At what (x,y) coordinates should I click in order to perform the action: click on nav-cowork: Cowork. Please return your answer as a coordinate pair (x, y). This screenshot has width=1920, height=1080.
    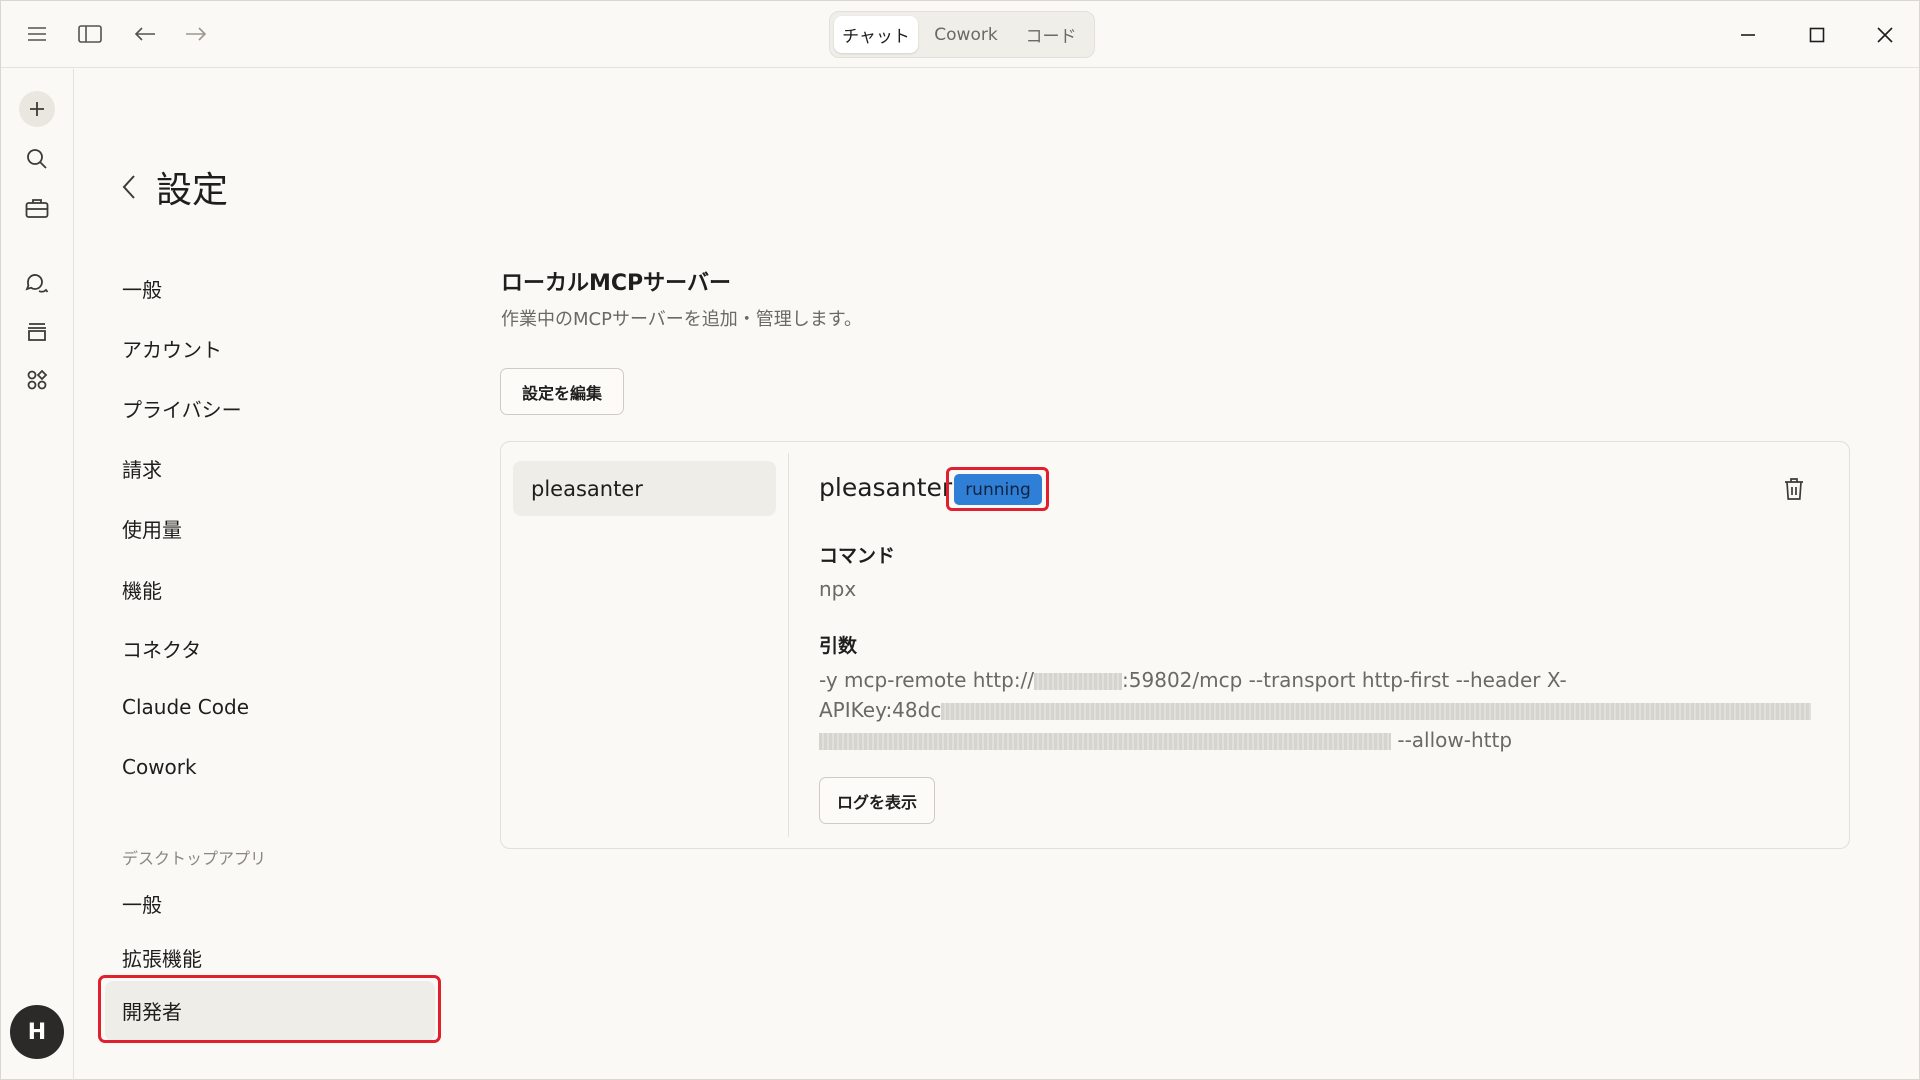
    Looking at the image, I should click on (159, 767).